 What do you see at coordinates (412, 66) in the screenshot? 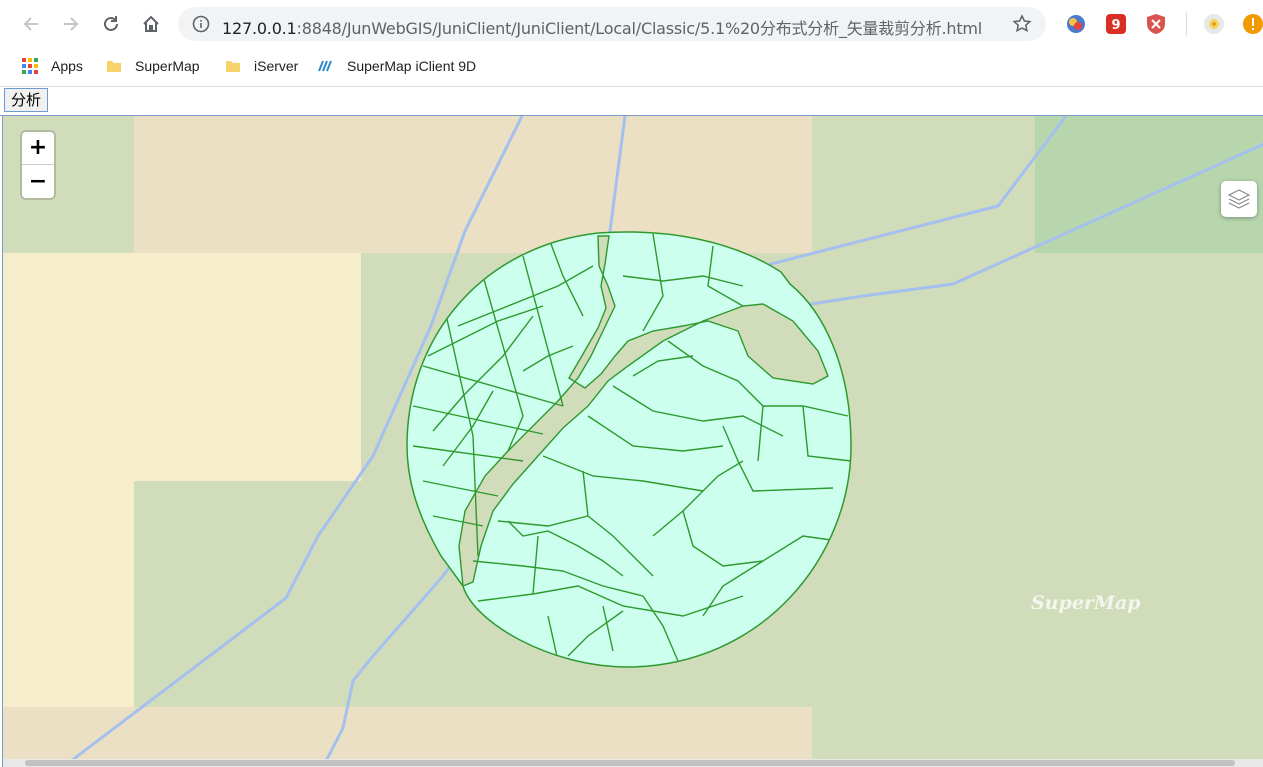
I see `bookmark-label: SuperMap iClient 9D` at bounding box center [412, 66].